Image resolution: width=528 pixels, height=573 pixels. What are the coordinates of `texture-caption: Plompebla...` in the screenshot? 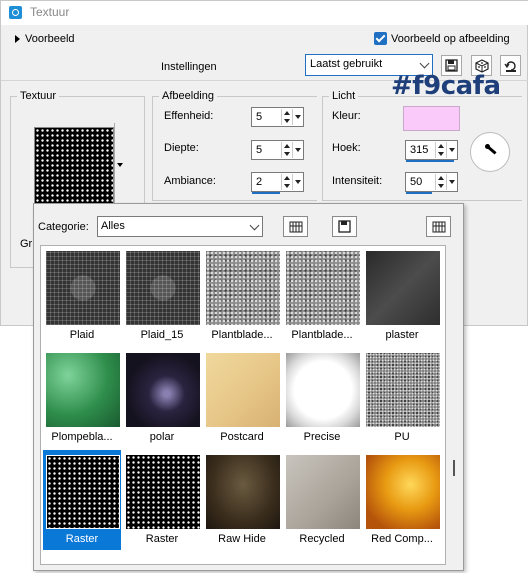 It's located at (82, 437).